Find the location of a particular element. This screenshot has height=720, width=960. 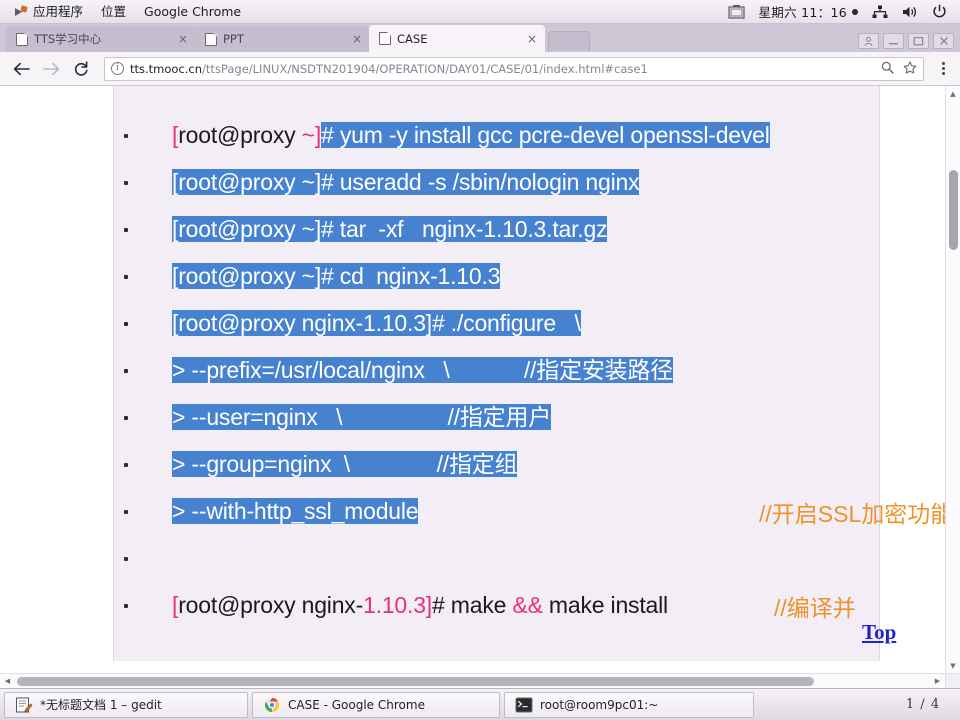

back-arrow-icon is located at coordinates (21, 68).